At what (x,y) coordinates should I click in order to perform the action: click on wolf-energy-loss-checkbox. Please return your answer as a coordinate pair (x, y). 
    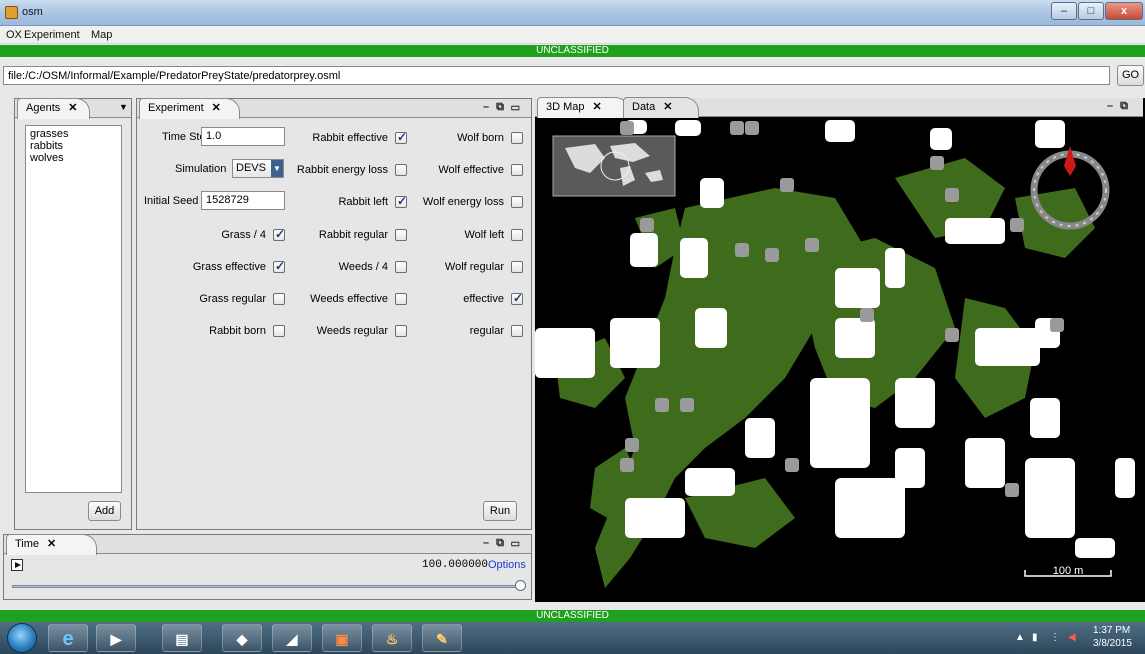
    Looking at the image, I should click on (517, 202).